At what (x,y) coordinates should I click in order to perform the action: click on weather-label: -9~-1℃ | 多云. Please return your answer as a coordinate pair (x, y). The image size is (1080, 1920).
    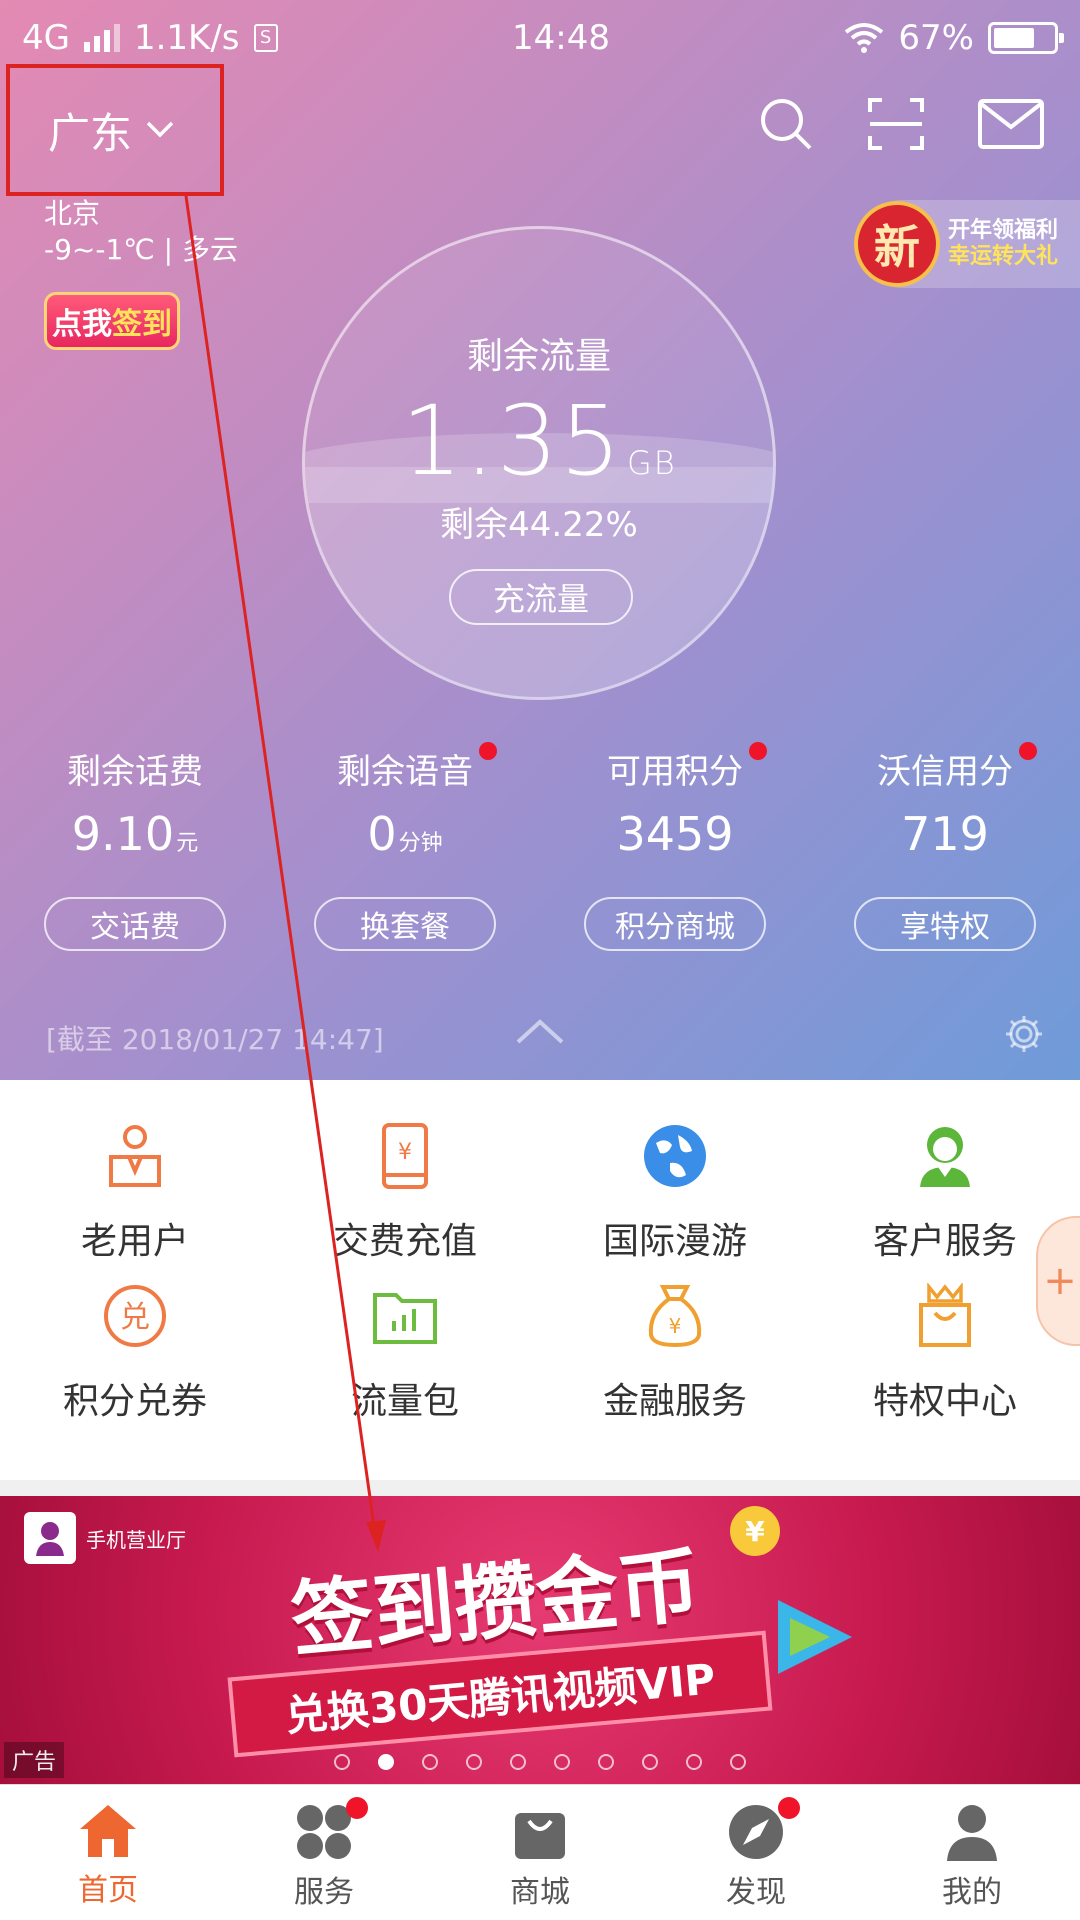
    Looking at the image, I should click on (141, 249).